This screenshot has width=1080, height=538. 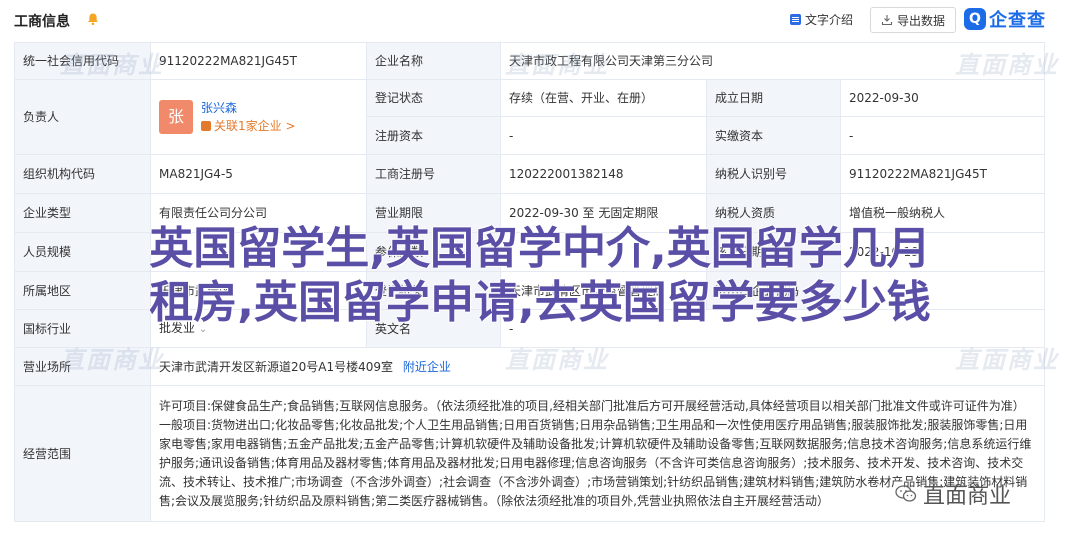 What do you see at coordinates (82, 252) in the screenshot?
I see `staff-size-label: 人员规模` at bounding box center [82, 252].